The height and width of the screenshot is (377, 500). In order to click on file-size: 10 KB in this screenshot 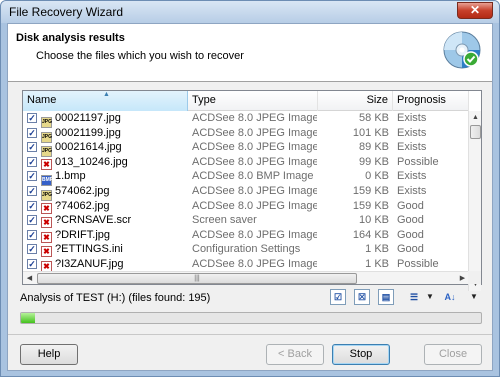, I will do `click(374, 220)`.